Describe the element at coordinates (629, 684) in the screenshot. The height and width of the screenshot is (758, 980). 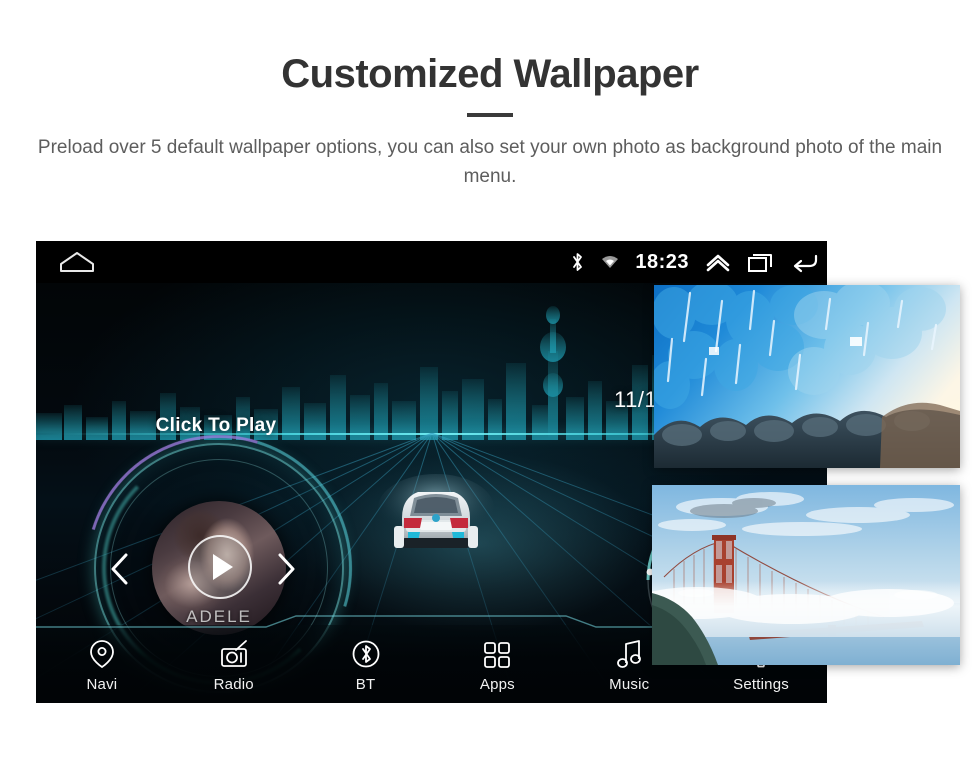
I see `dock-label-music: Music` at that location.